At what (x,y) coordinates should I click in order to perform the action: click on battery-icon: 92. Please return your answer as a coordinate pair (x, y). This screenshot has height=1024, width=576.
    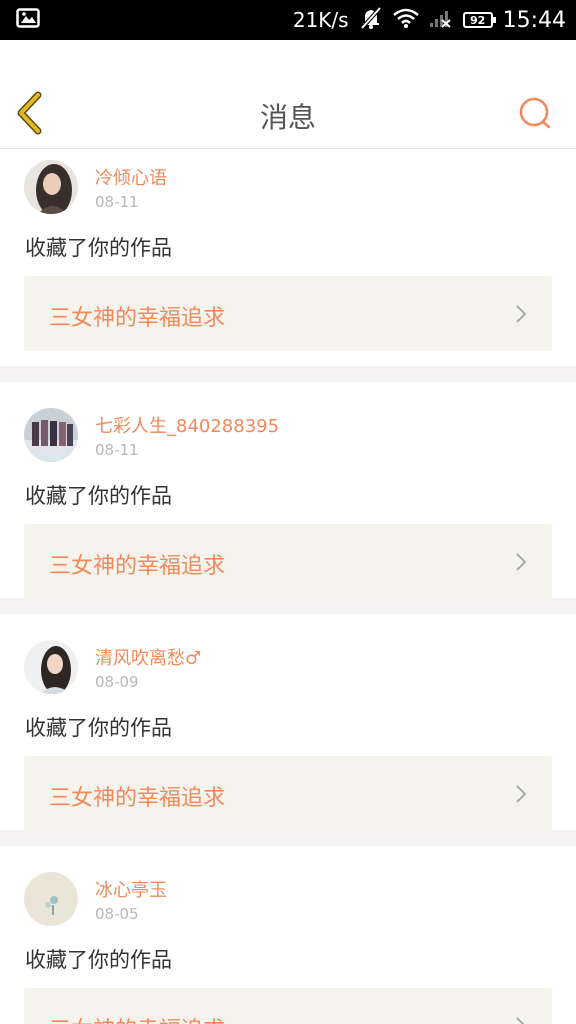
    Looking at the image, I should click on (479, 20).